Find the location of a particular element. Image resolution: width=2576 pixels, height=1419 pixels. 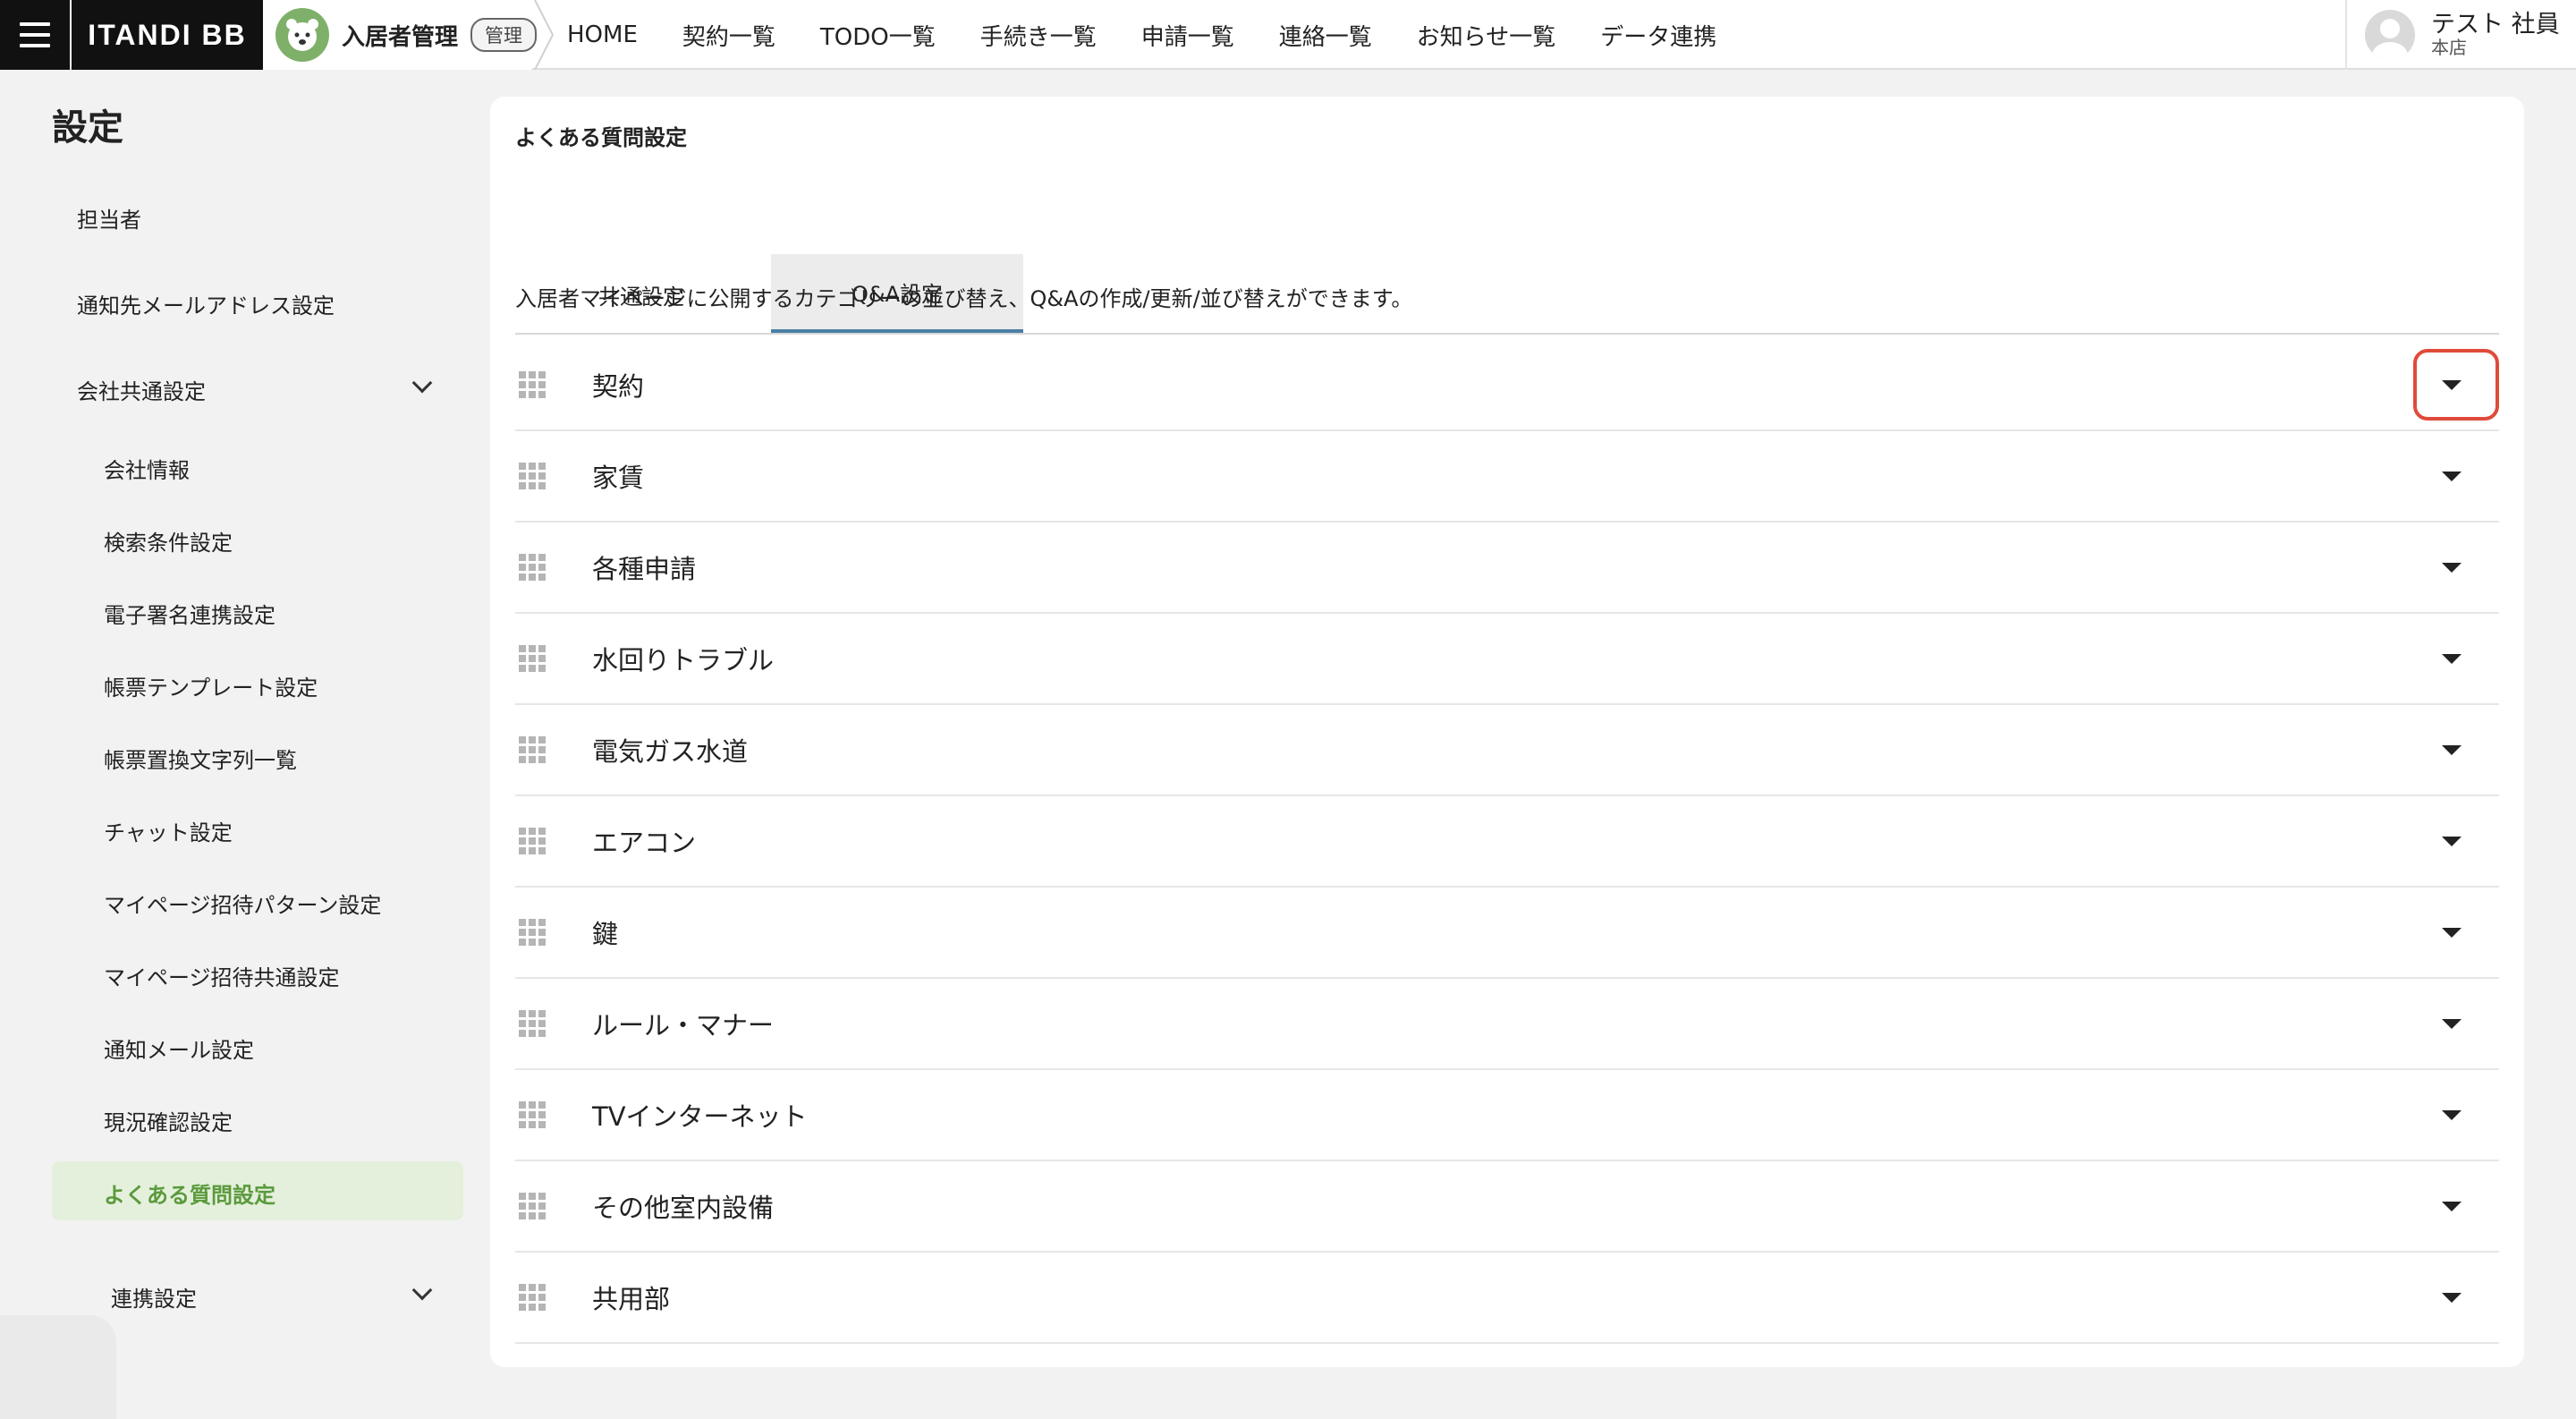

category-name: 各種申請 is located at coordinates (644, 569).